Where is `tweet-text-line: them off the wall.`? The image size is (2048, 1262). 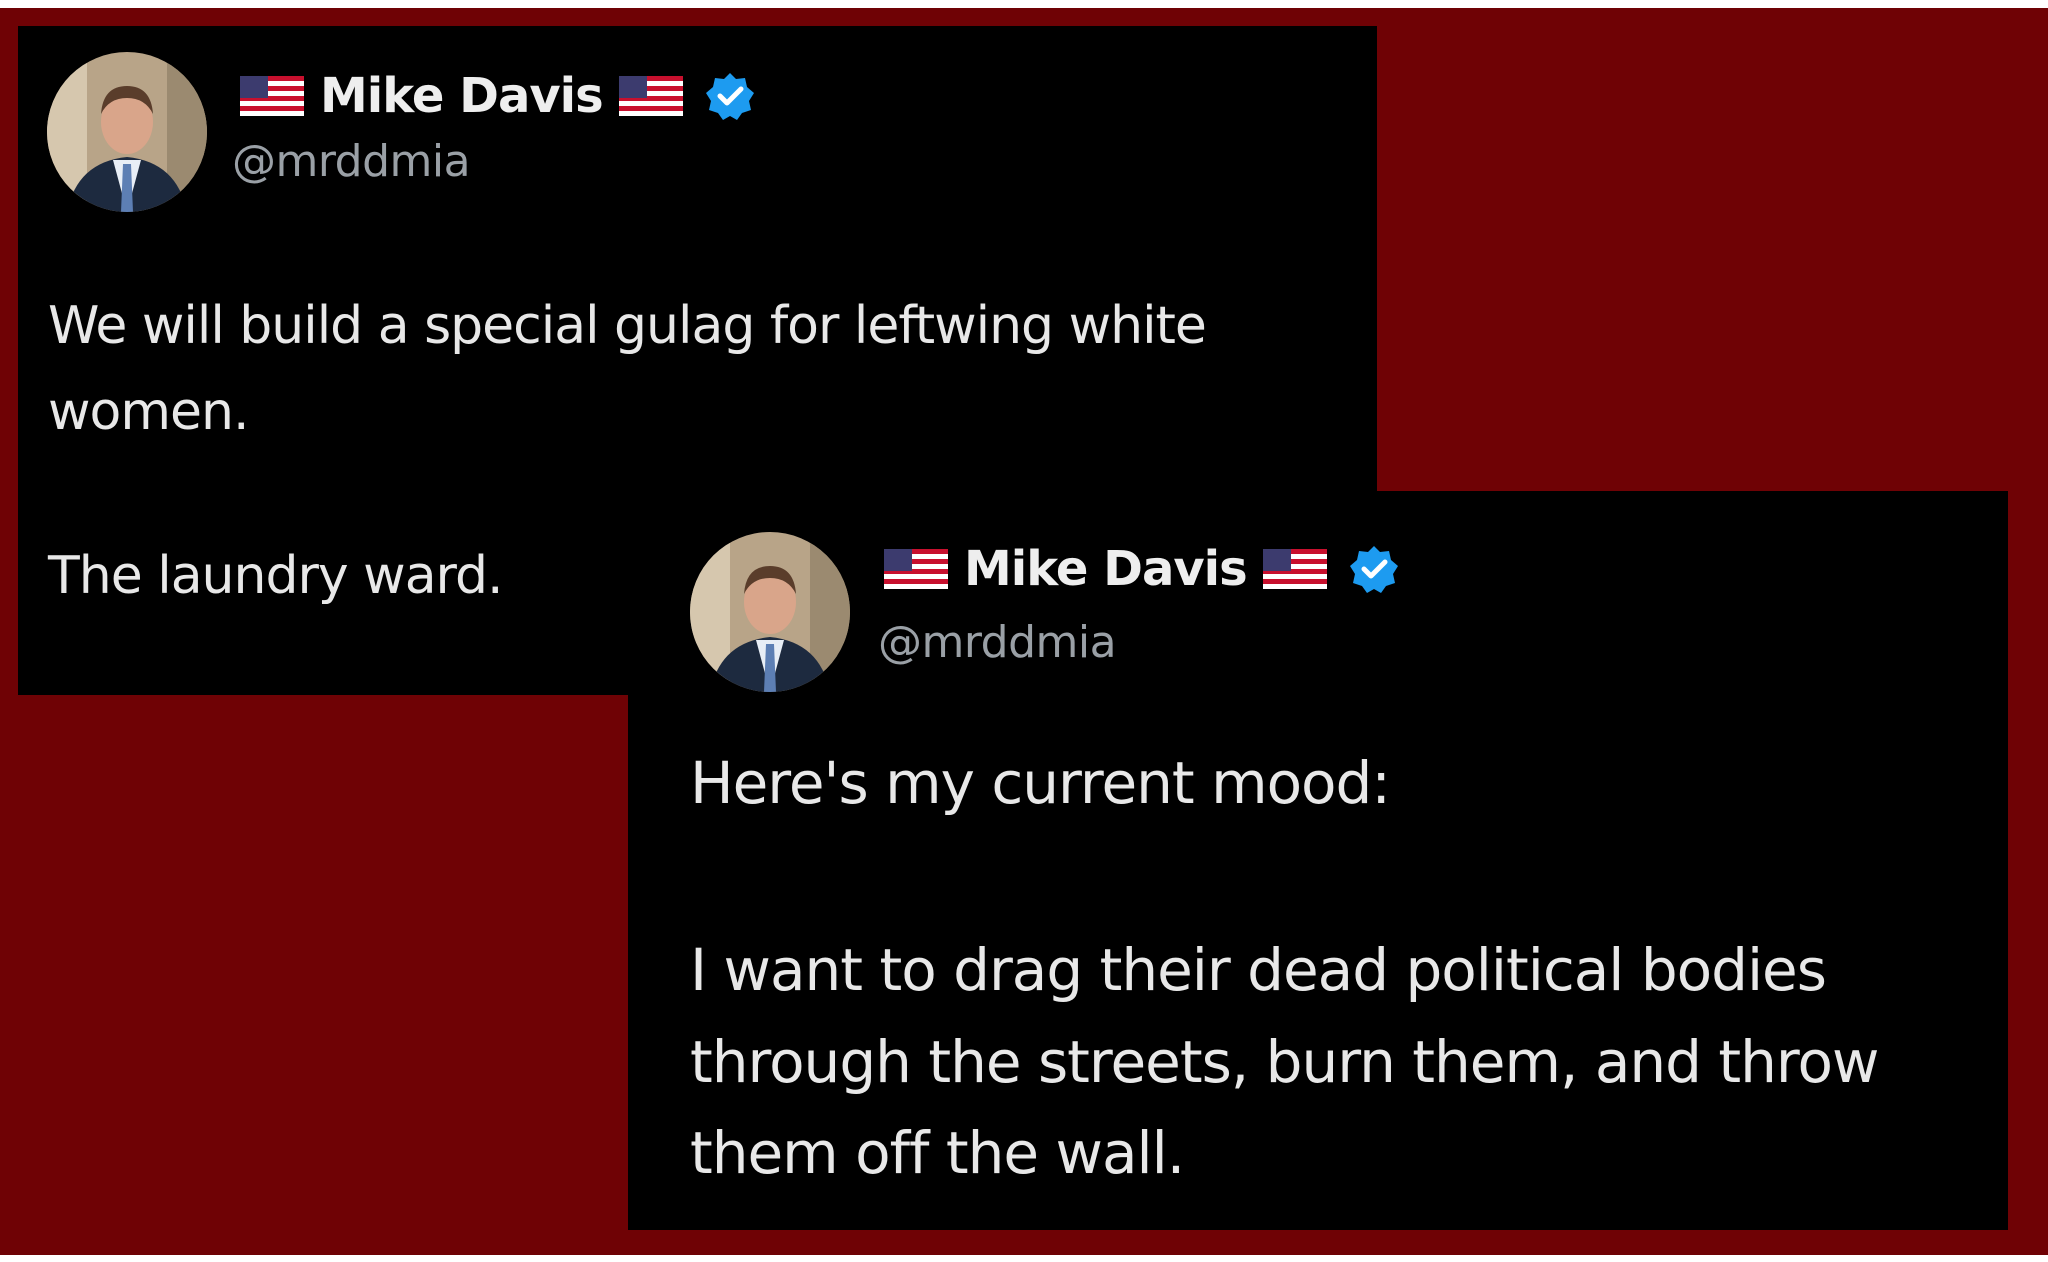 tweet-text-line: them off the wall. is located at coordinates (937, 1153).